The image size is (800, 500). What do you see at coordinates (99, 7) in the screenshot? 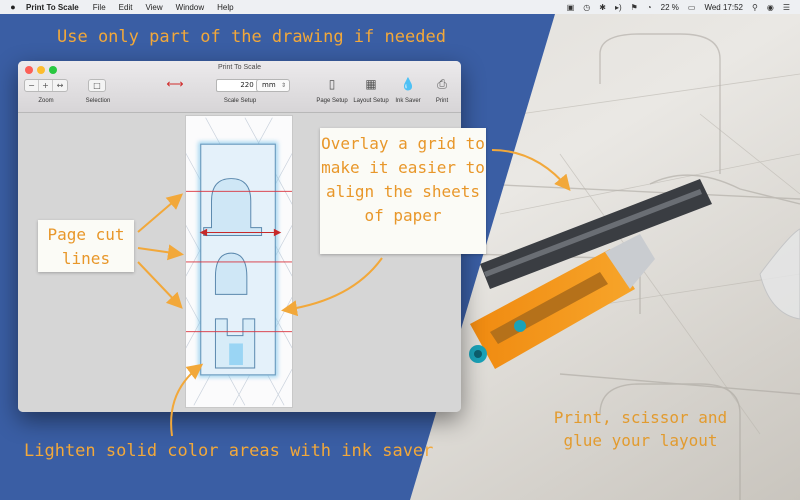
I see `menu-file: File` at bounding box center [99, 7].